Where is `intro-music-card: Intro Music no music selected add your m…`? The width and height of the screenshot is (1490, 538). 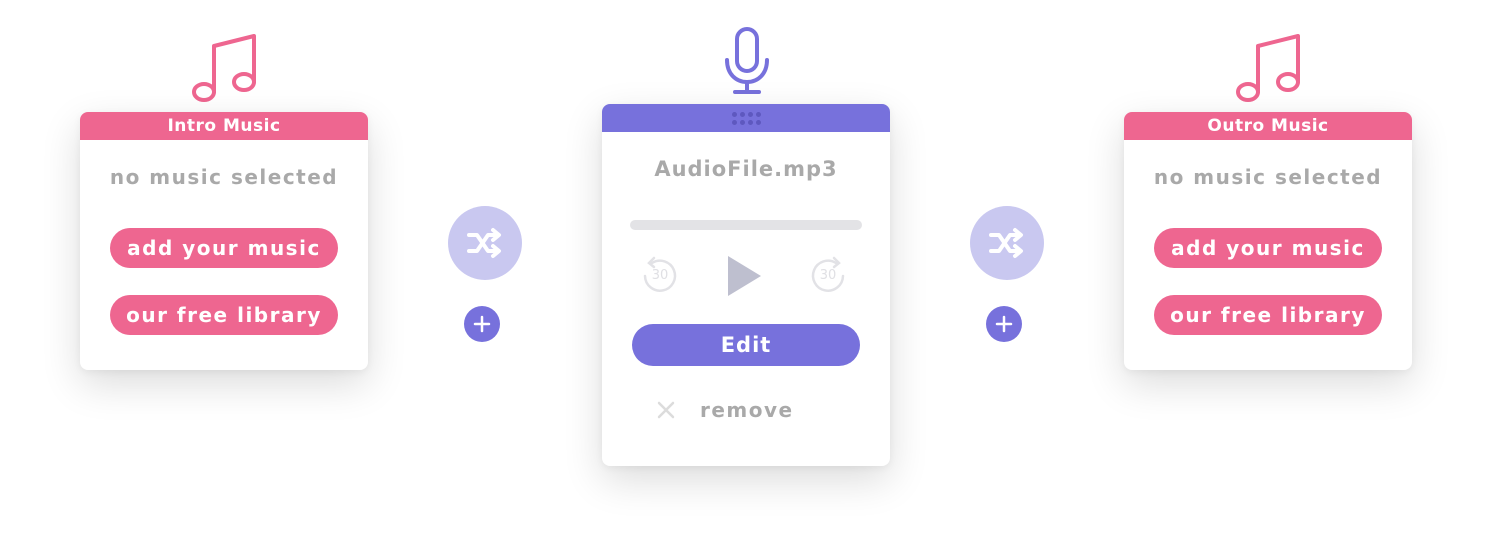 intro-music-card: Intro Music no music selected add your m… is located at coordinates (224, 241).